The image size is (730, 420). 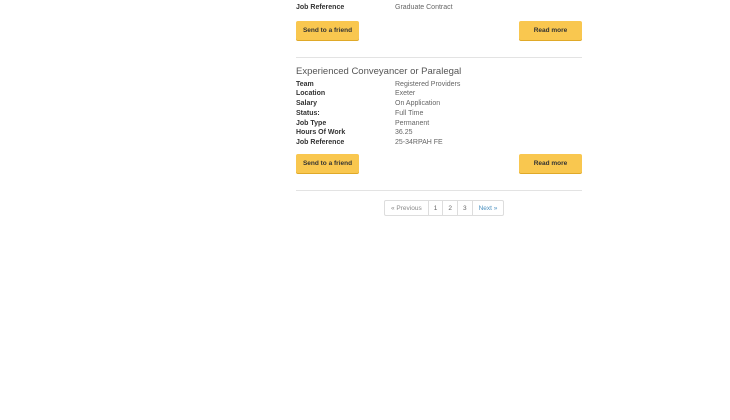 What do you see at coordinates (407, 208) in the screenshot?
I see `pagination-previous: « Previous` at bounding box center [407, 208].